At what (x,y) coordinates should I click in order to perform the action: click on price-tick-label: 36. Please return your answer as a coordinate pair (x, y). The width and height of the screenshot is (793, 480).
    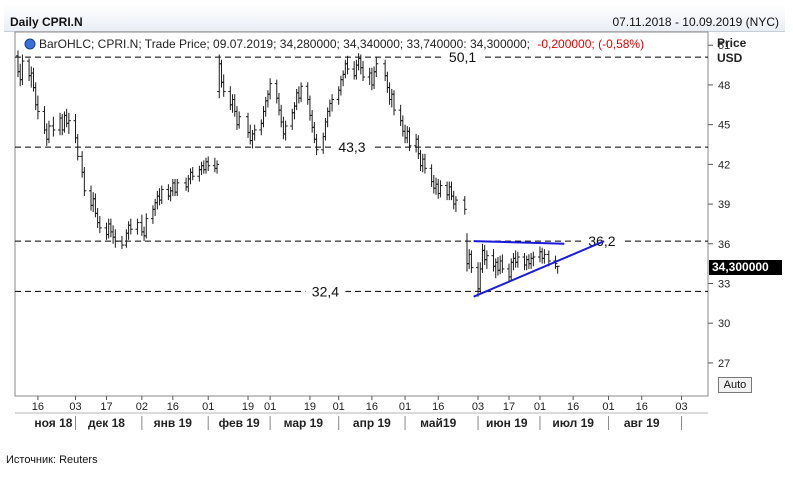
    Looking at the image, I should click on (724, 245).